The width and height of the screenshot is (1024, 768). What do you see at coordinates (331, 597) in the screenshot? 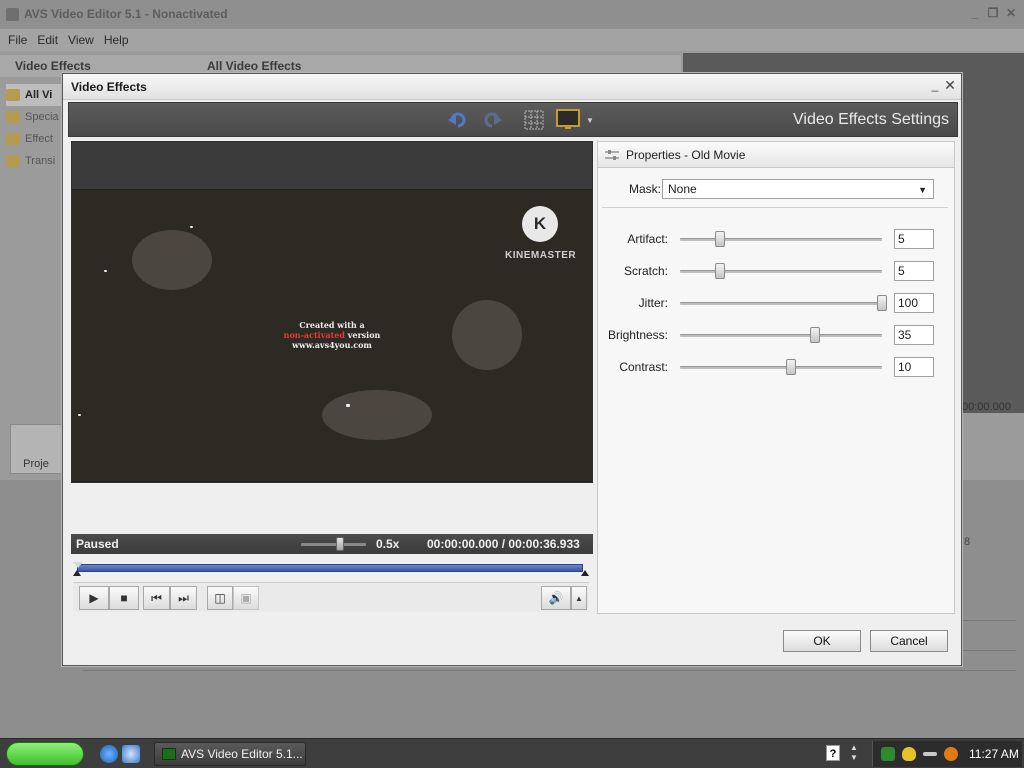
I see `playback-controls: ▶ ■ ⏮ ⏭ ◫ ▣ 🔊 ▲` at bounding box center [331, 597].